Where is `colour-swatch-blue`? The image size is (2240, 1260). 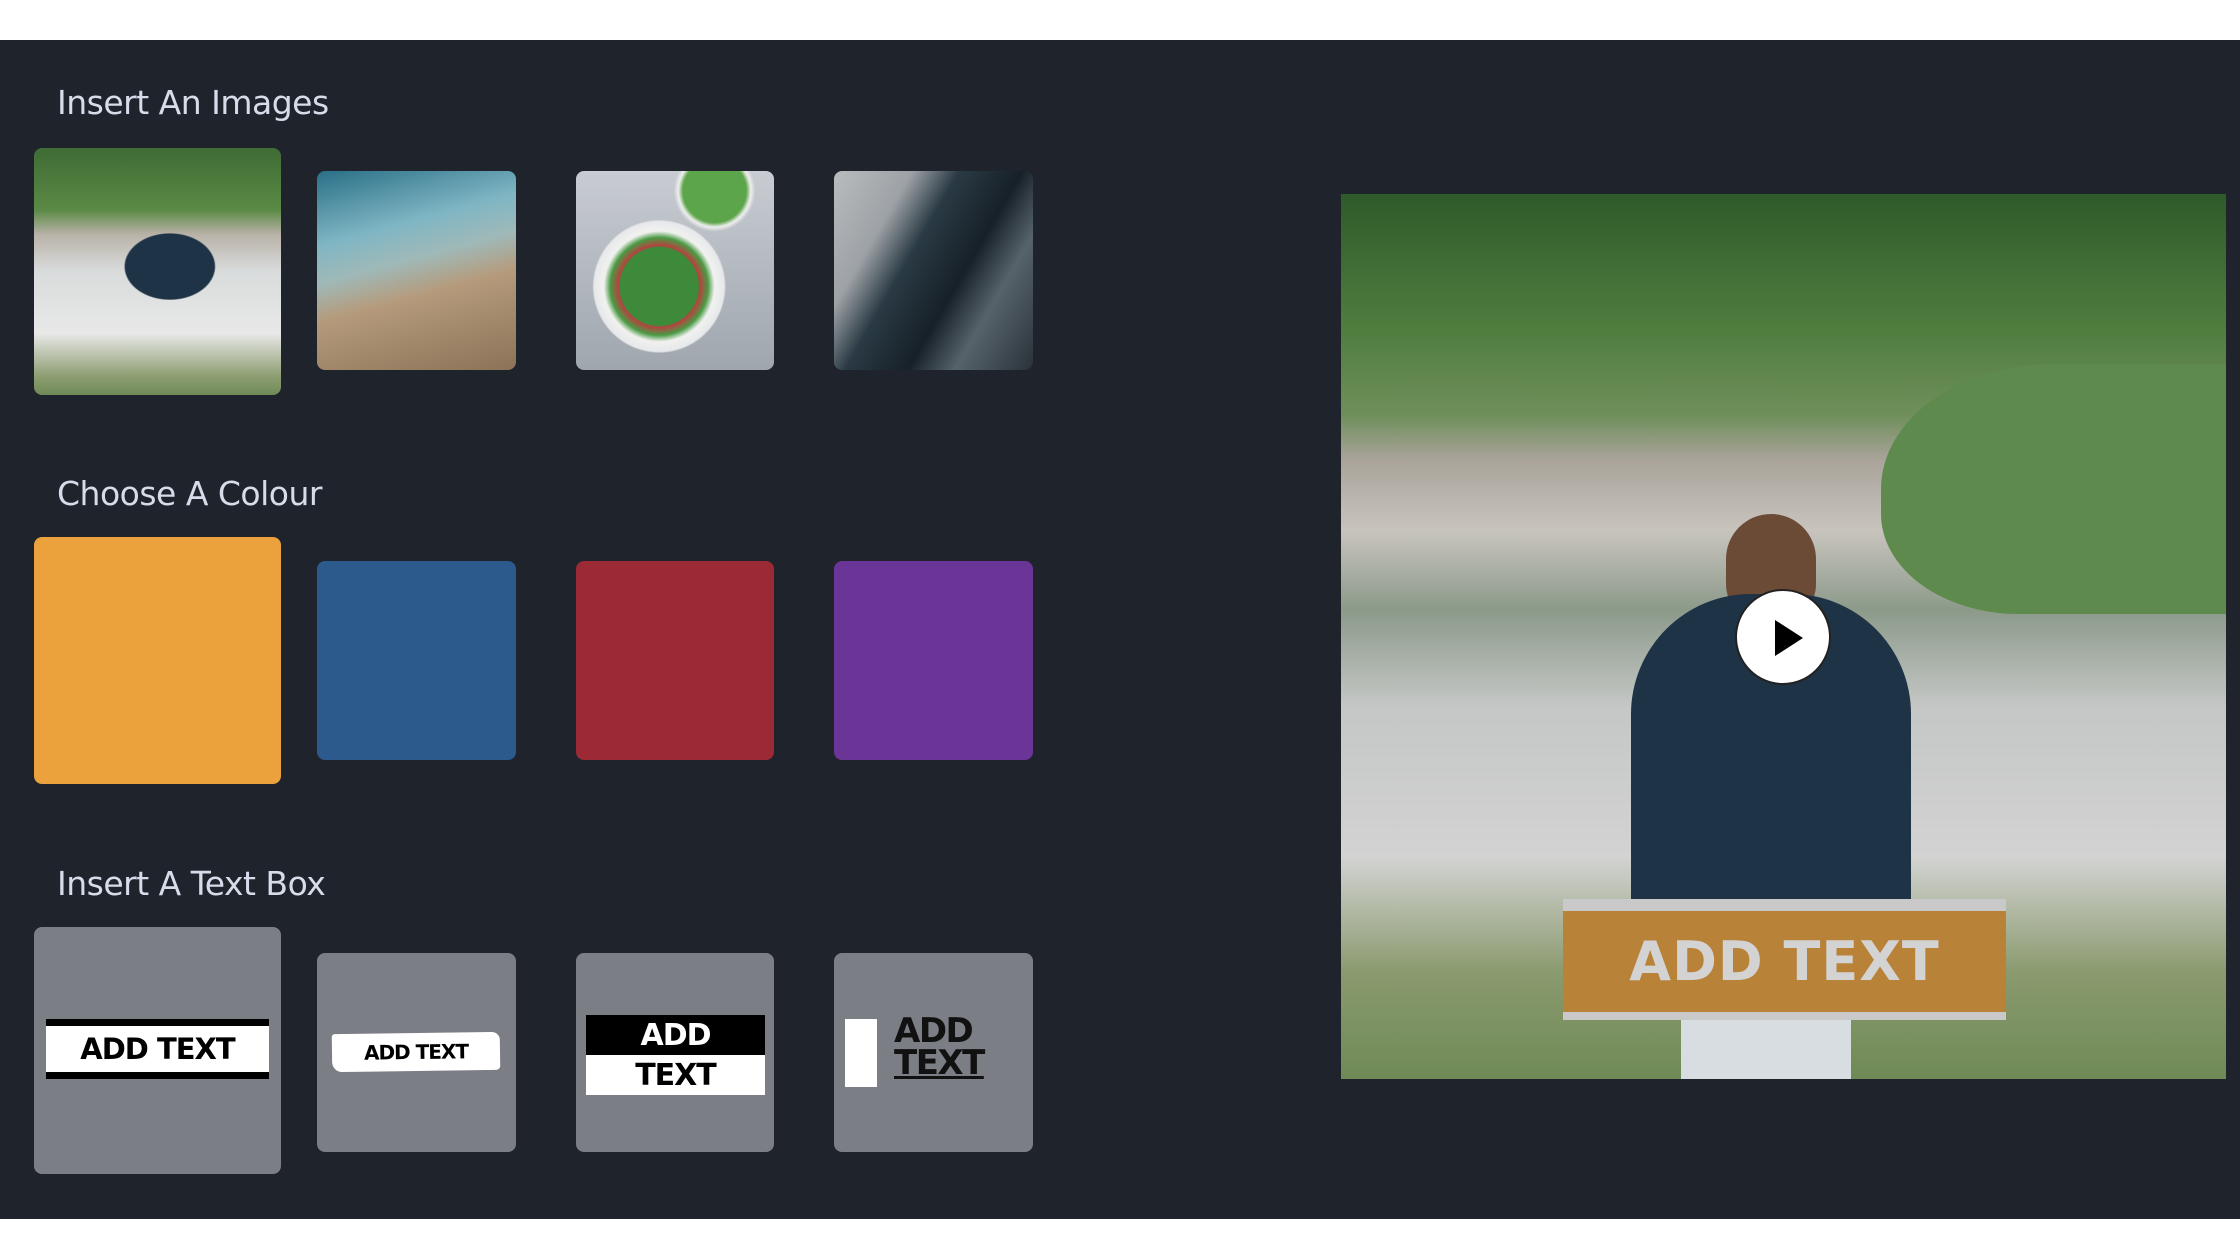
colour-swatch-blue is located at coordinates (416, 660).